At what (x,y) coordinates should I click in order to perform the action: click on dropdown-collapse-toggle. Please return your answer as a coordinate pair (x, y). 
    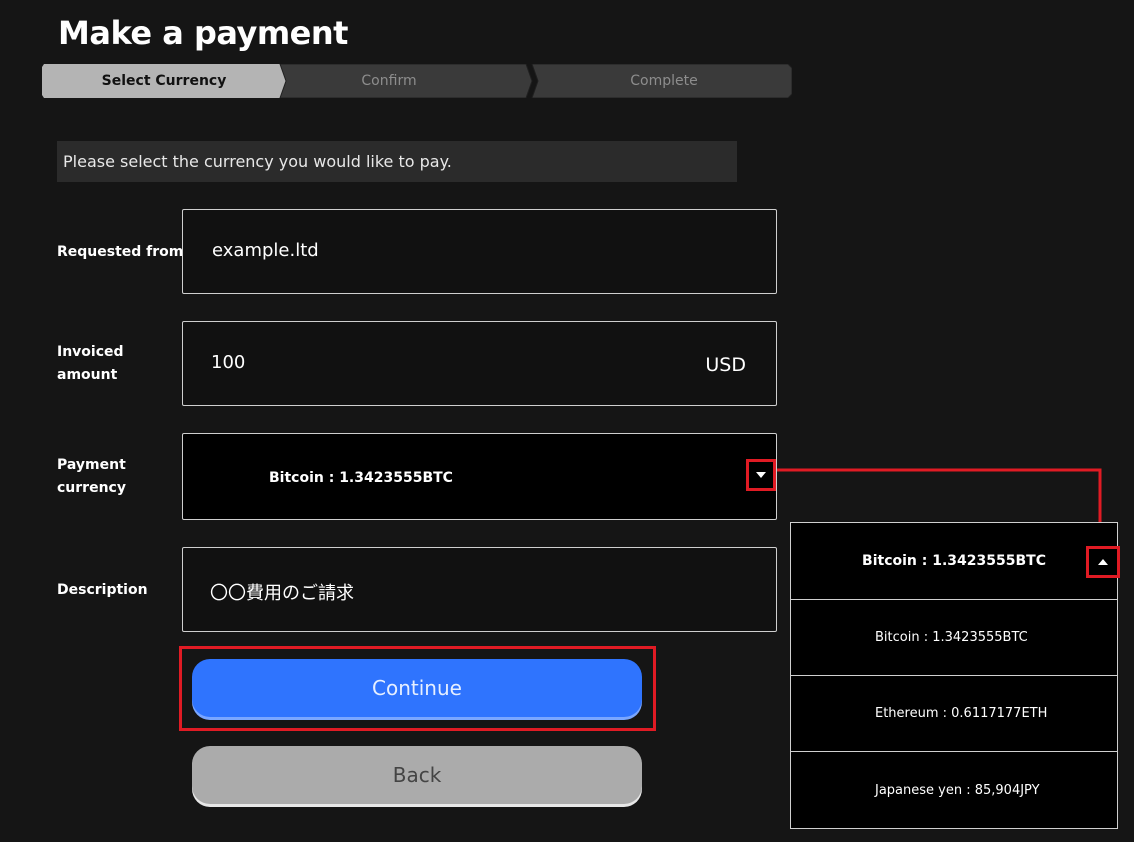
    Looking at the image, I should click on (1103, 562).